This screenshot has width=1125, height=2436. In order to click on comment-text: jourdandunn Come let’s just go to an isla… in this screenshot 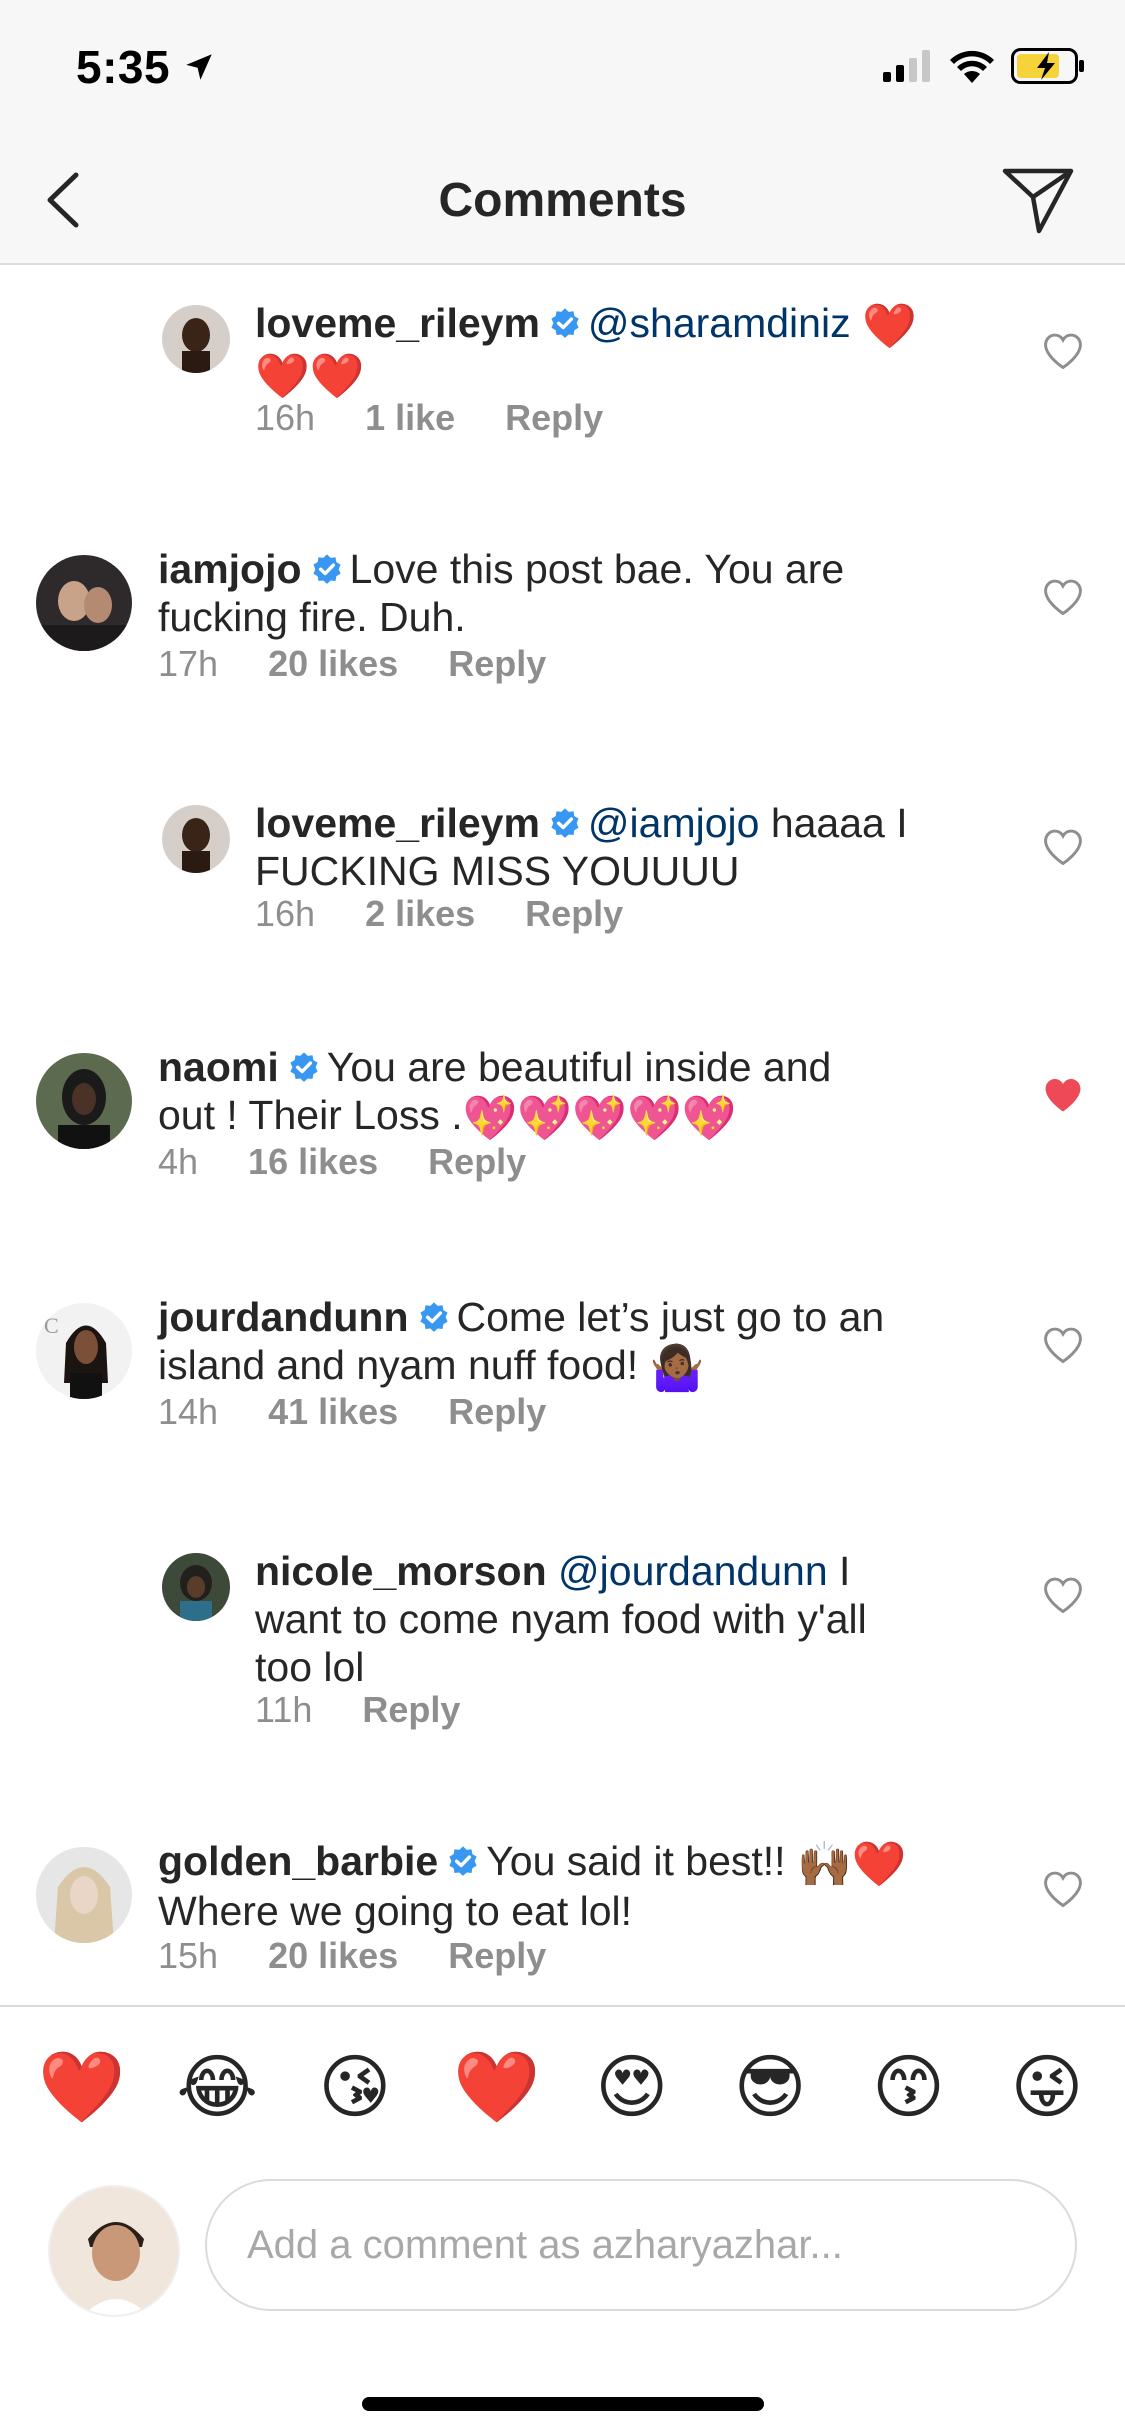, I will do `click(573, 1342)`.